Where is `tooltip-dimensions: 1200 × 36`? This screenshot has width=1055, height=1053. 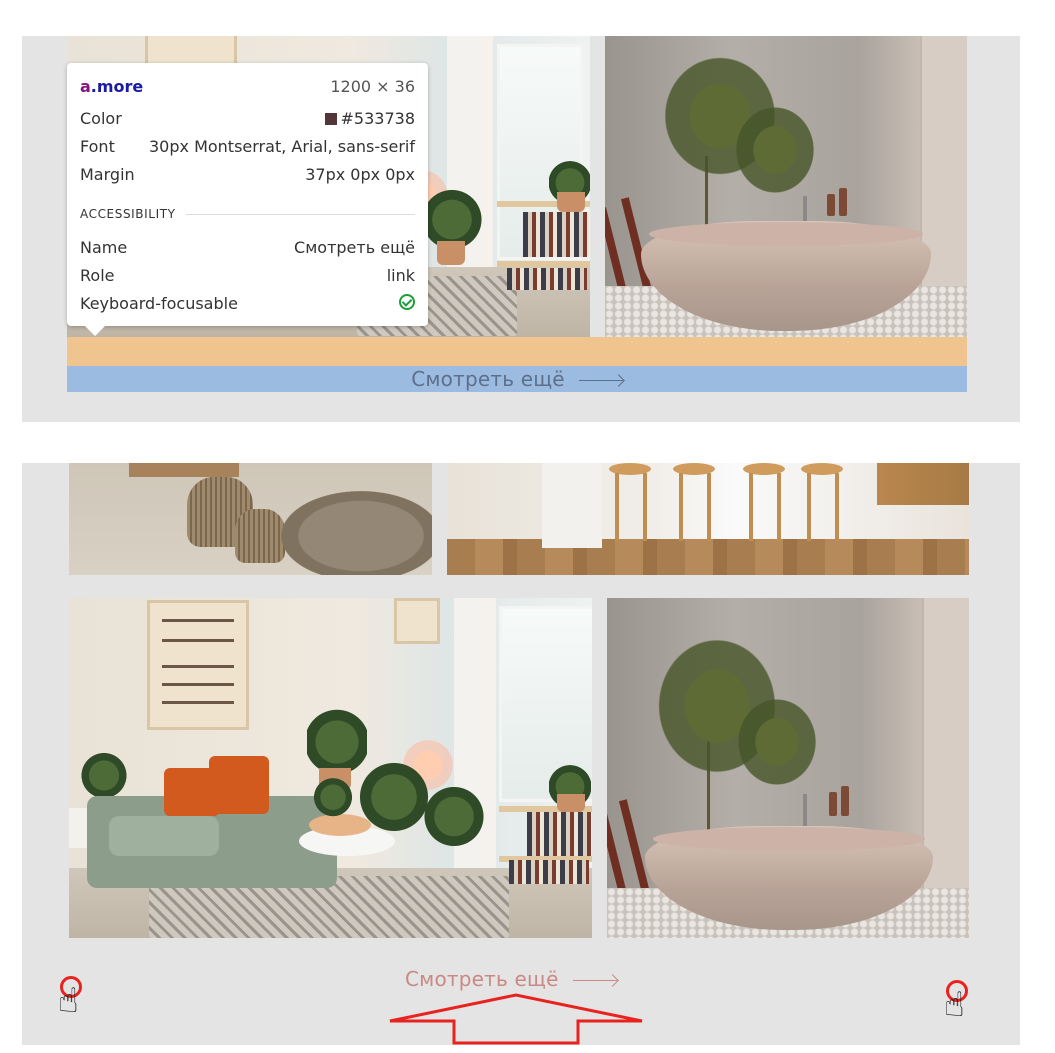
tooltip-dimensions: 1200 × 36 is located at coordinates (372, 86).